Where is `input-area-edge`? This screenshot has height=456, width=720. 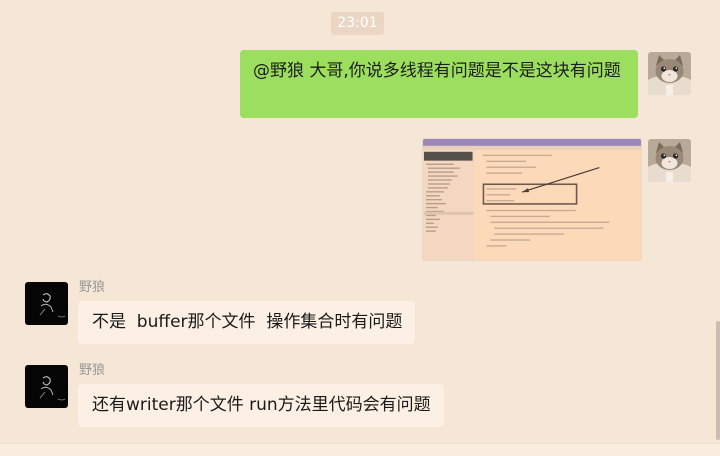 input-area-edge is located at coordinates (360, 449).